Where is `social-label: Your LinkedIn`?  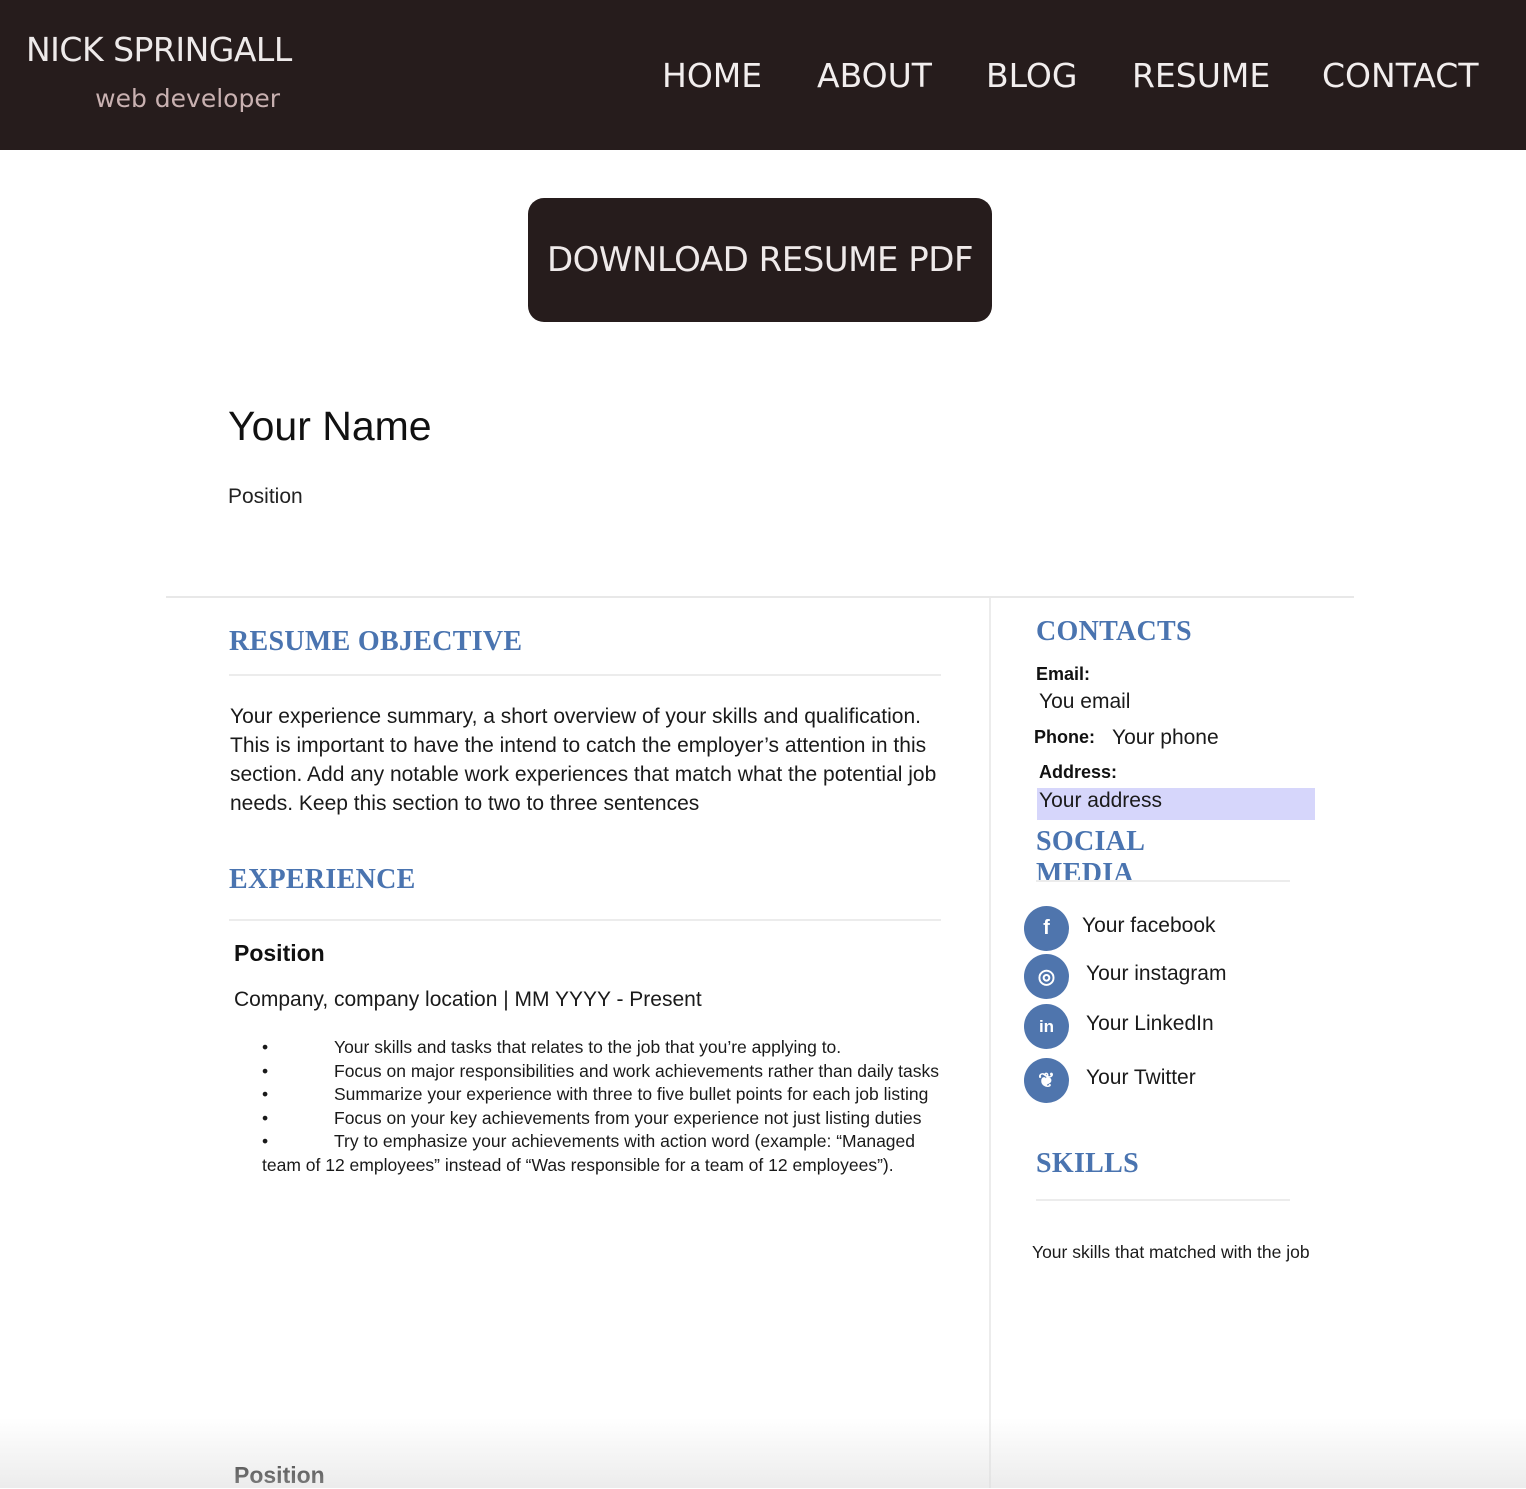
social-label: Your LinkedIn is located at coordinates (1150, 1023).